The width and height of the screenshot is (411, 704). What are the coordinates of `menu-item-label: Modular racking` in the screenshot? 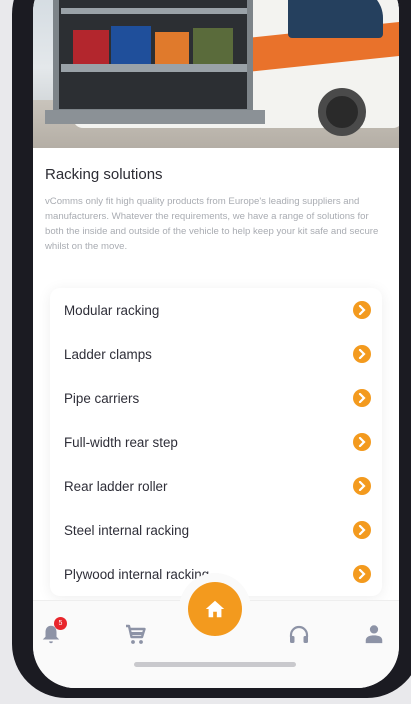 It's located at (112, 310).